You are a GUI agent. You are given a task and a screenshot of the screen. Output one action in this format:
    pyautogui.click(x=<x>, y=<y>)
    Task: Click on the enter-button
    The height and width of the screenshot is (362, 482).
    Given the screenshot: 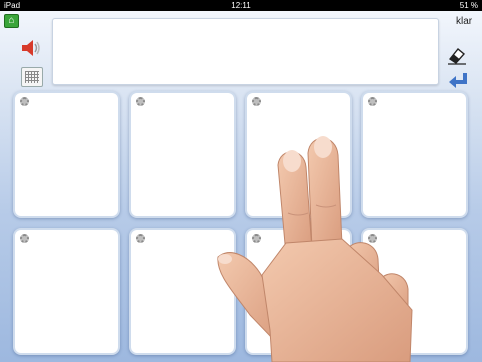 What is the action you would take?
    pyautogui.click(x=458, y=80)
    